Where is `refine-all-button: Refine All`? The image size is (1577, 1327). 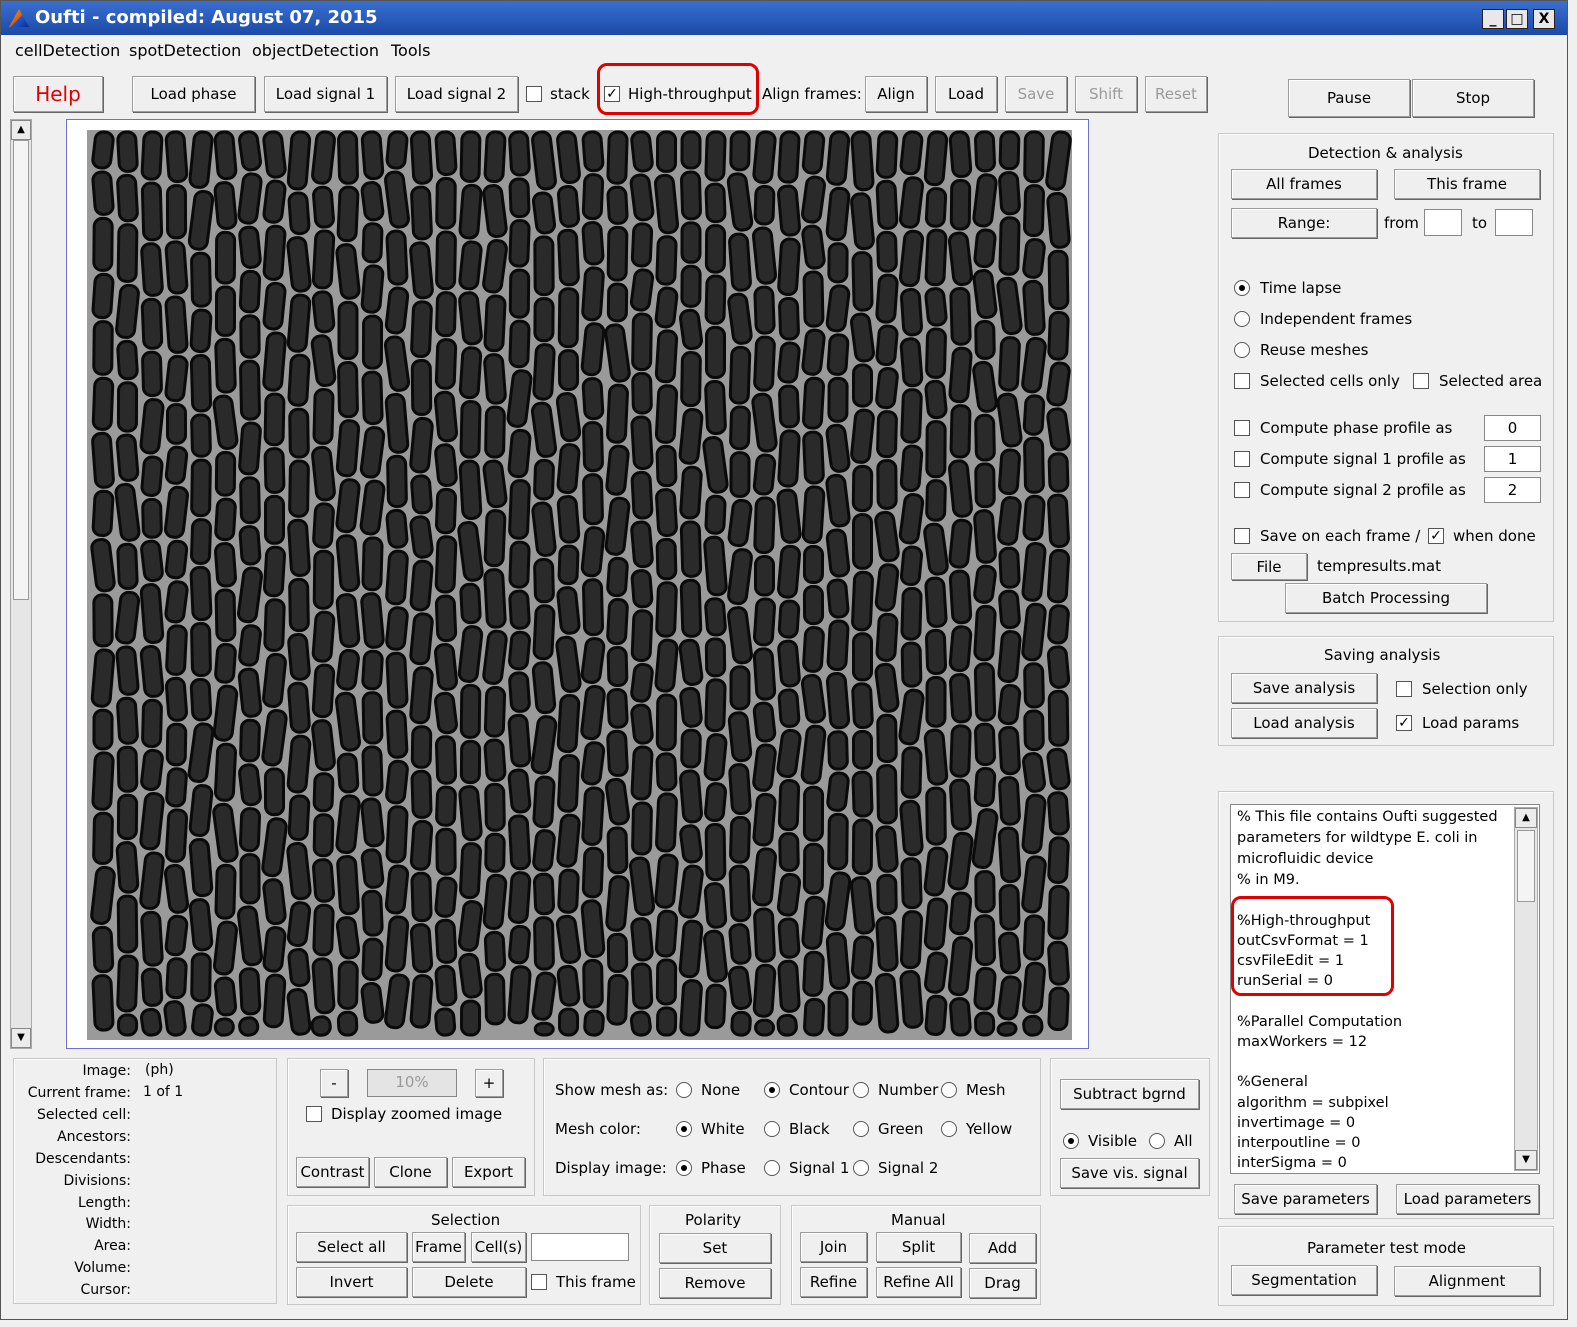
refine-all-button: Refine All is located at coordinates (918, 1282).